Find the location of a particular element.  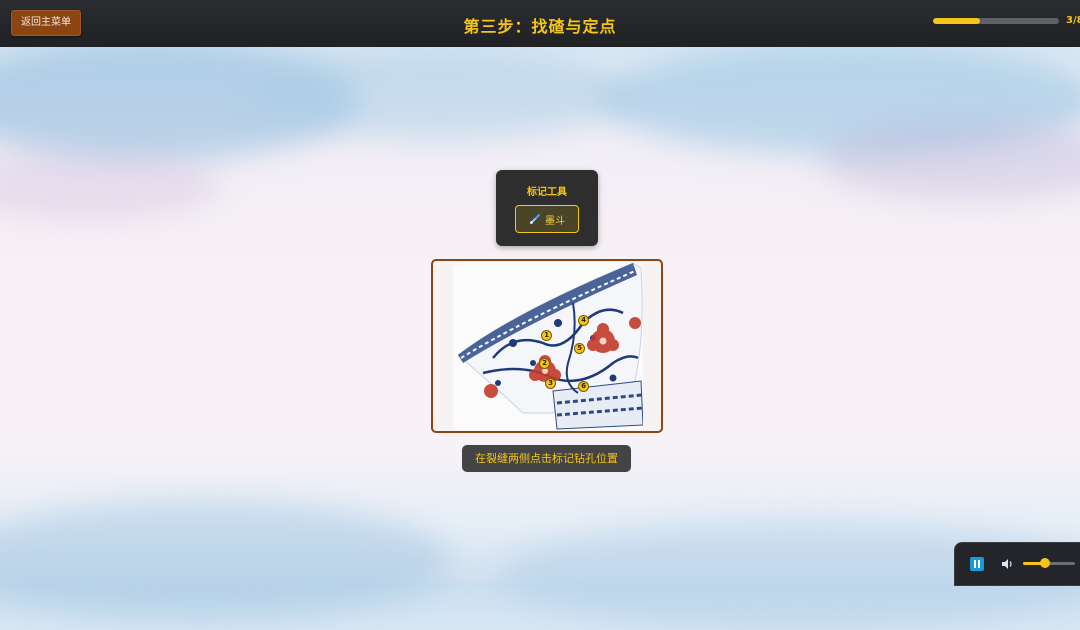

bowl-illustration is located at coordinates (550, 346).